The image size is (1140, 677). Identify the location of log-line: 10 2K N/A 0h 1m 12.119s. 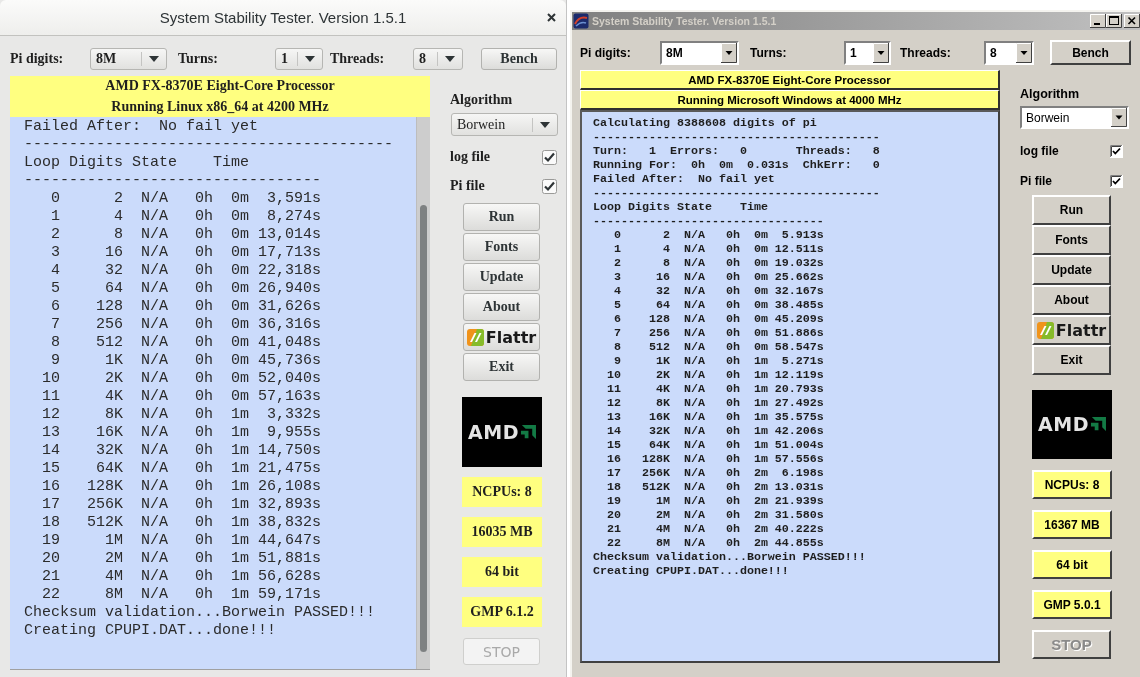
(715, 375).